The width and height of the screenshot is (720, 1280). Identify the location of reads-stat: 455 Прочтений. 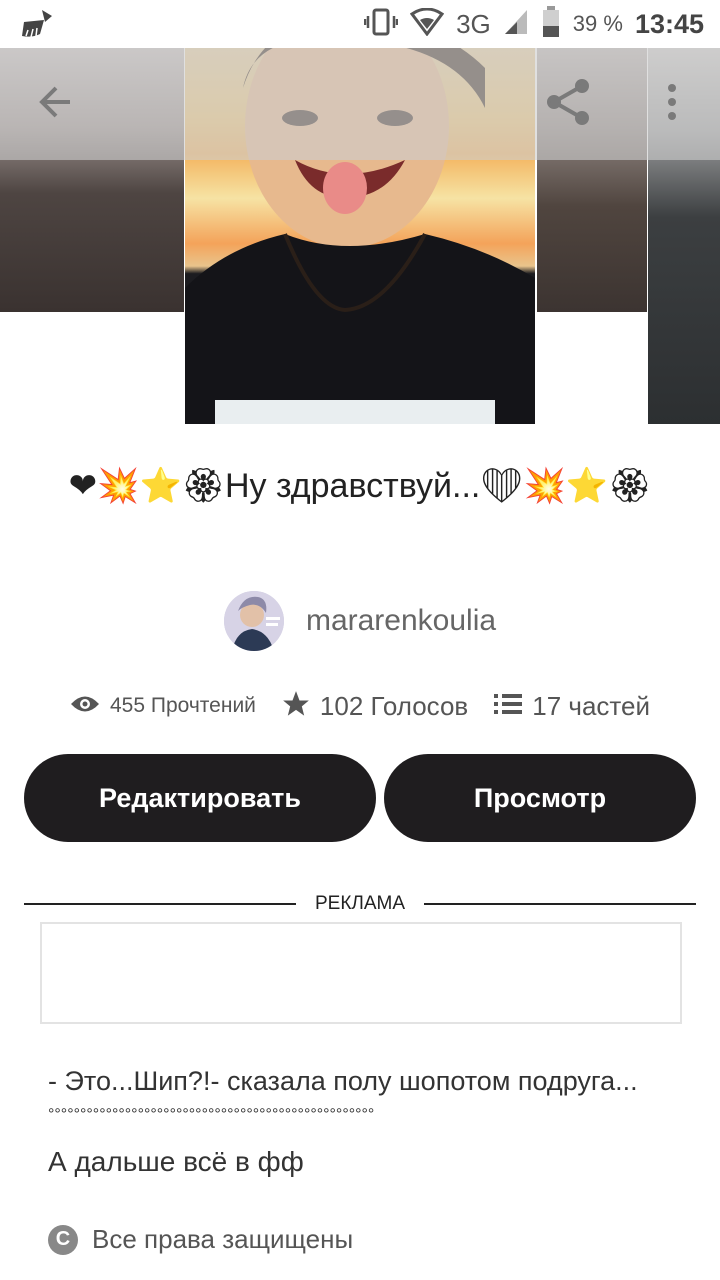
(163, 706).